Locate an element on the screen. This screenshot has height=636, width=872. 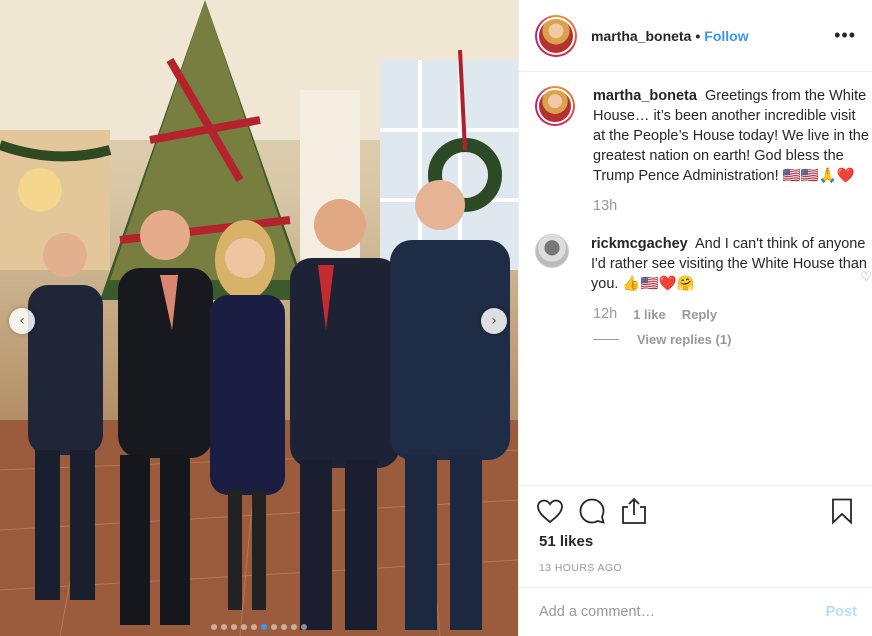
view-replies-label: View replies (1) is located at coordinates (684, 339).